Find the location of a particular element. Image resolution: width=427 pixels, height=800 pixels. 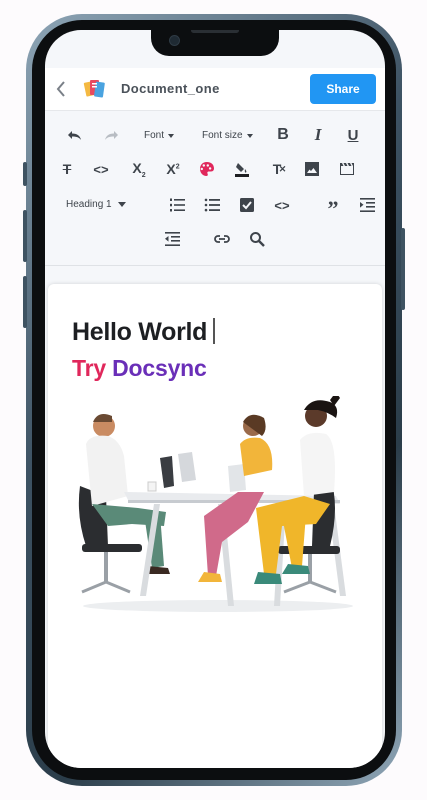

search-button is located at coordinates (257, 239).